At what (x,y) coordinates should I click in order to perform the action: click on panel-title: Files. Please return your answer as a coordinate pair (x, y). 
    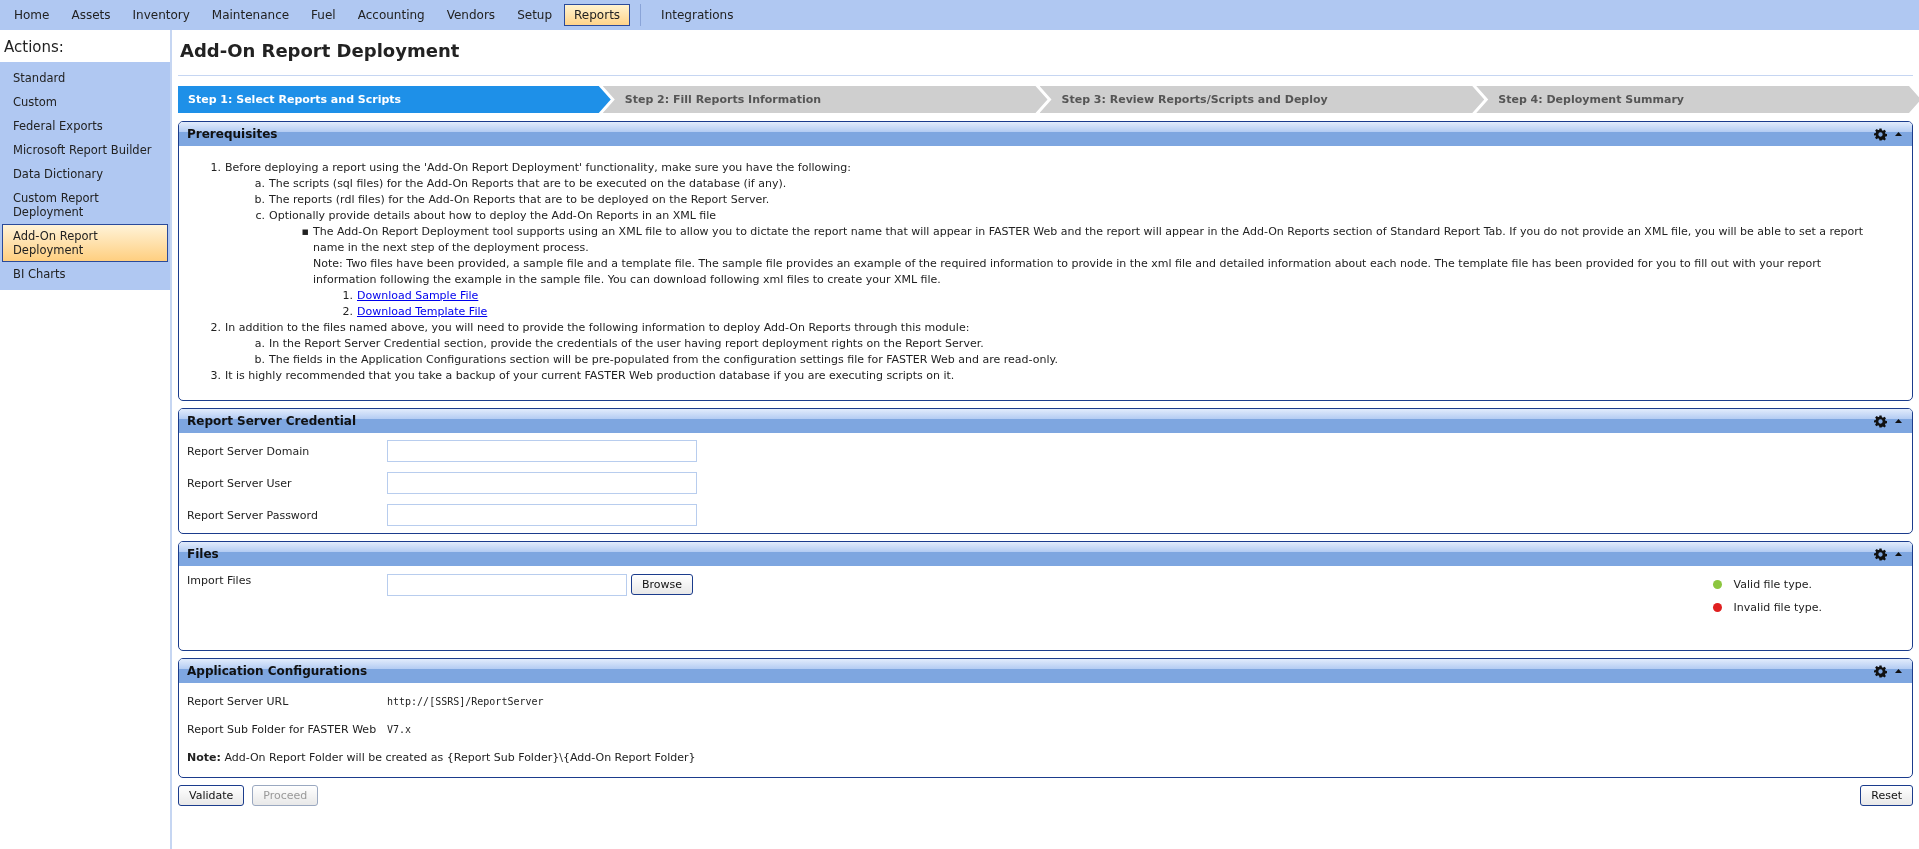
    Looking at the image, I should click on (203, 554).